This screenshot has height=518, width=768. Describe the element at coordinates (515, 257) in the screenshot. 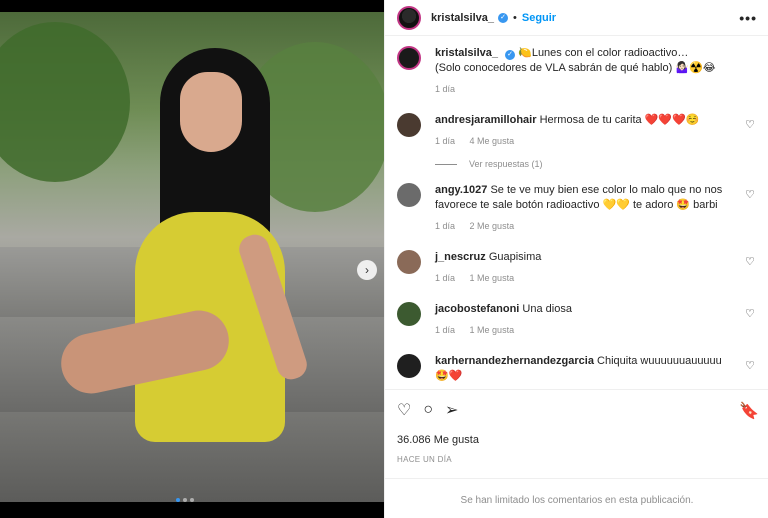

I see `comment-text: Guapisima` at that location.